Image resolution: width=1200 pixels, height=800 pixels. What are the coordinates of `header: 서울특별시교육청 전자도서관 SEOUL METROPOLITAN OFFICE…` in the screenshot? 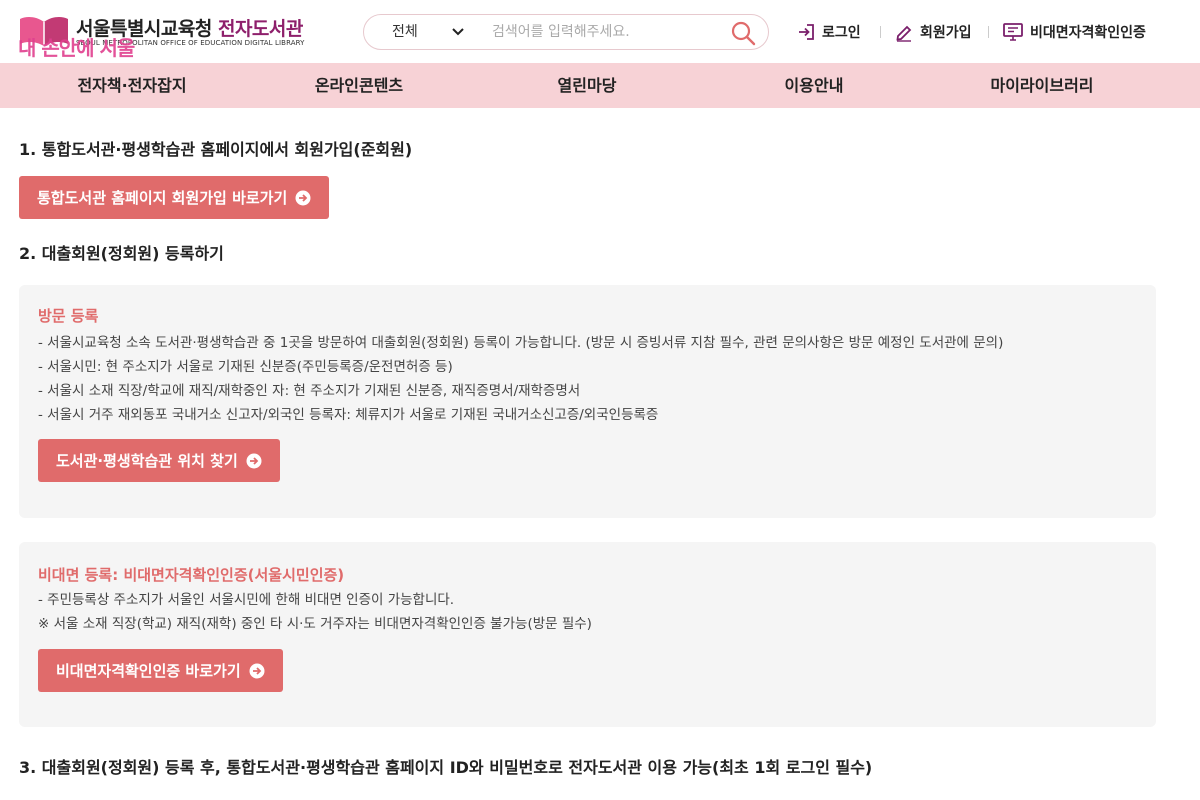 It's located at (600, 31).